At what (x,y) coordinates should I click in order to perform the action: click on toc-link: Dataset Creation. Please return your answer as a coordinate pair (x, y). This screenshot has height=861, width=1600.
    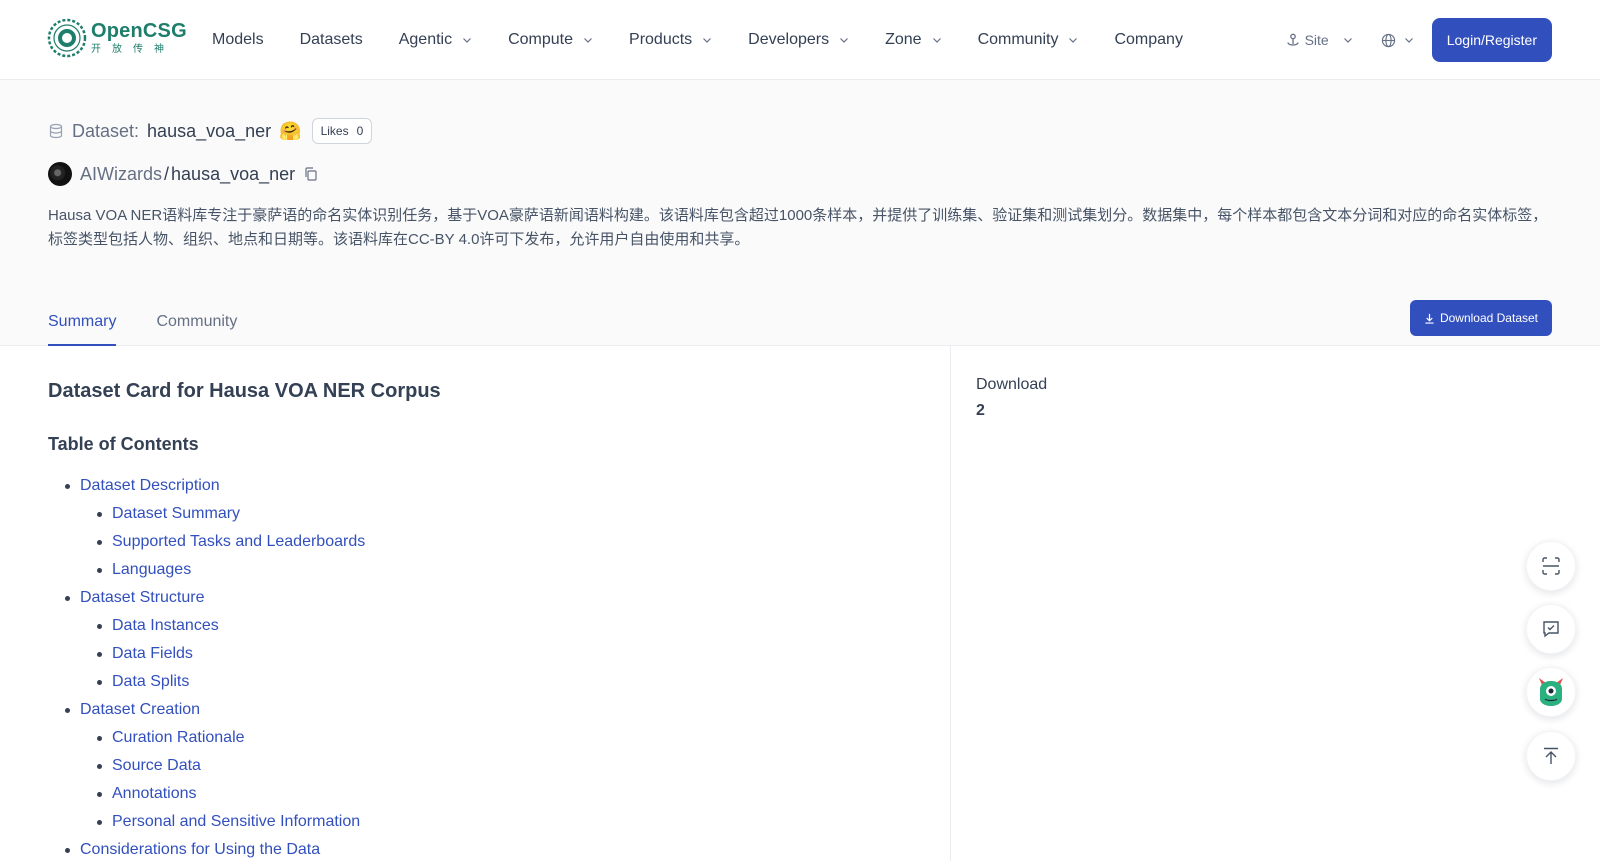
    Looking at the image, I should click on (206, 710).